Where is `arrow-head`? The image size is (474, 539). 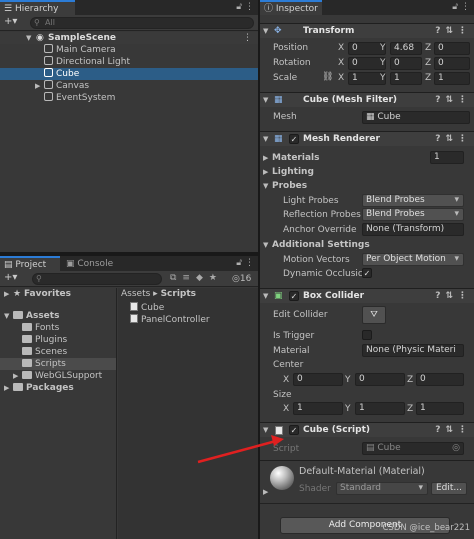
arrow-head is located at coordinates (277, 440).